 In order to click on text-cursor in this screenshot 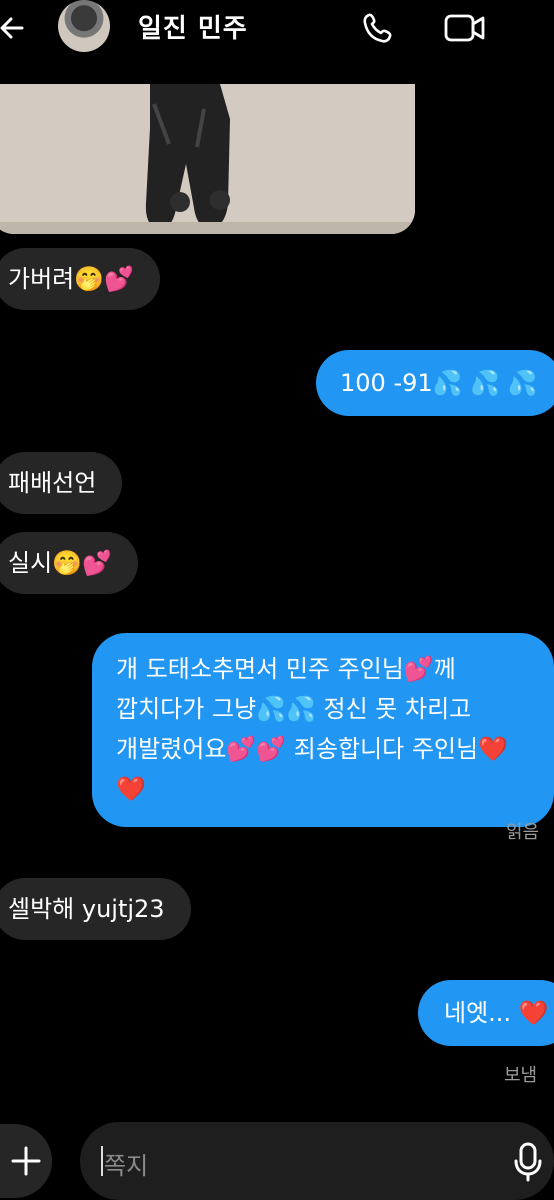, I will do `click(102, 1161)`.